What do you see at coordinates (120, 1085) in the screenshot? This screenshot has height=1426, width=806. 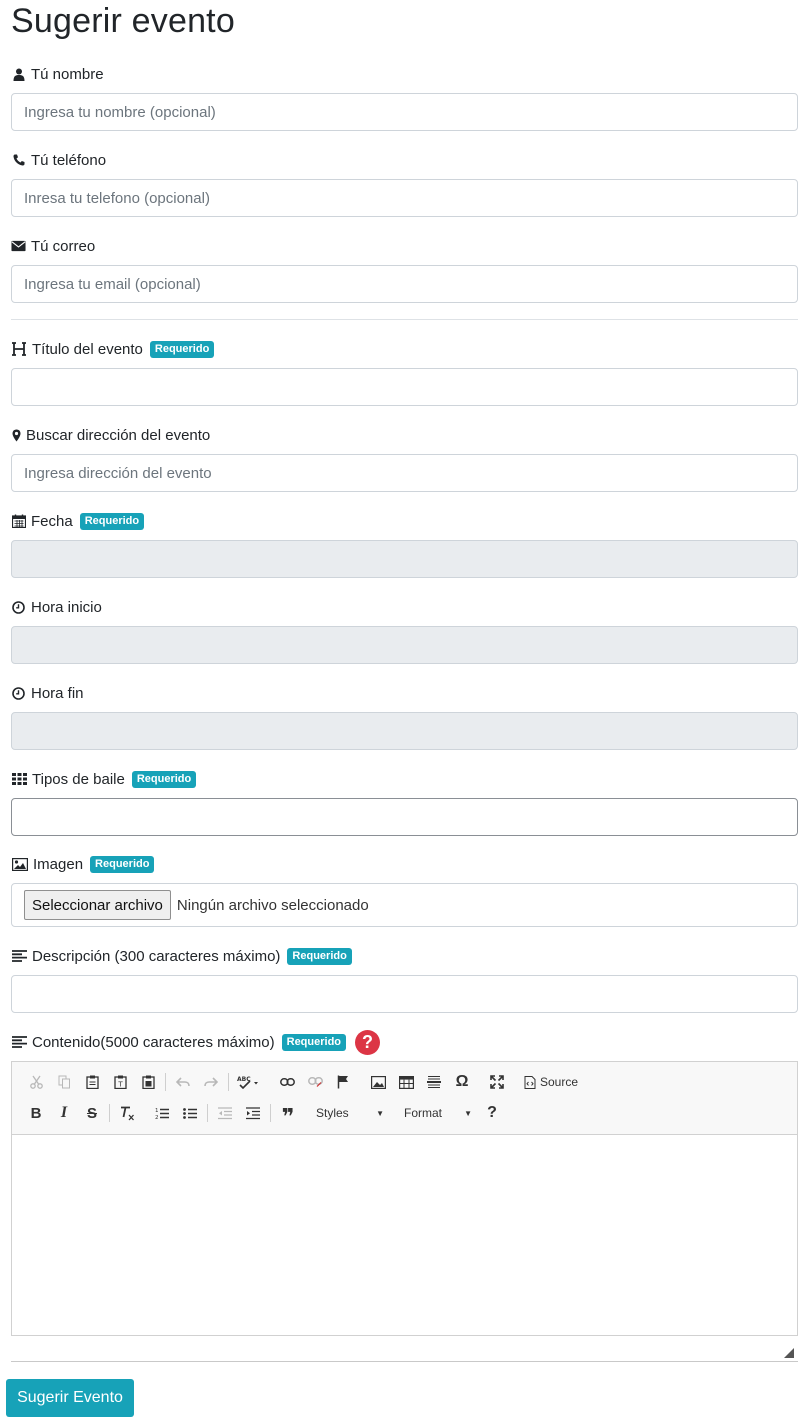 I see `svg-text: T` at bounding box center [120, 1085].